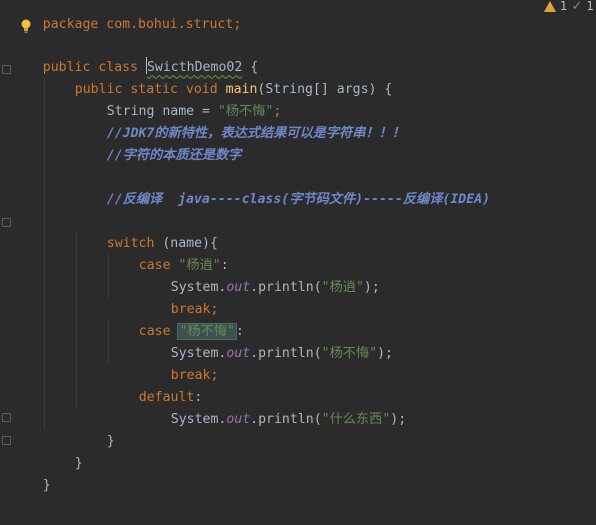 Image resolution: width=596 pixels, height=525 pixels. What do you see at coordinates (349, 353) in the screenshot?
I see `string-literal: "杨不悔"` at bounding box center [349, 353].